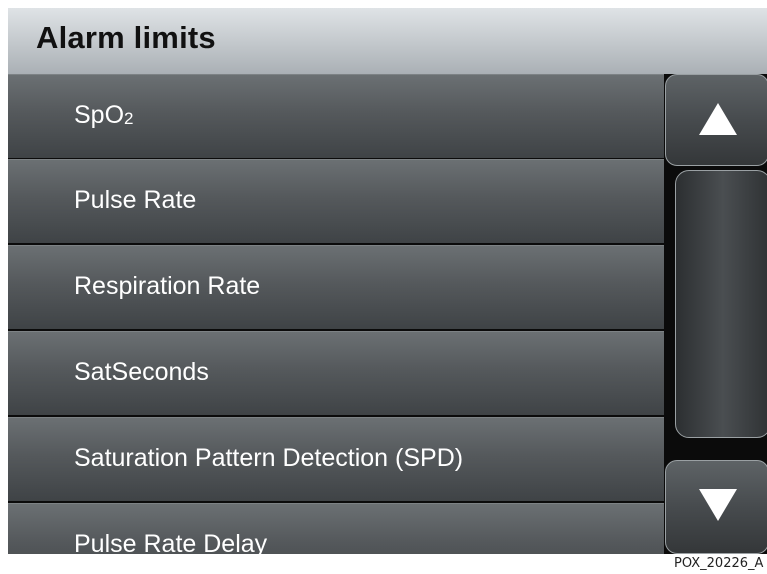 The width and height of the screenshot is (767, 574). I want to click on list-item-label: Pulse Rate, so click(135, 200).